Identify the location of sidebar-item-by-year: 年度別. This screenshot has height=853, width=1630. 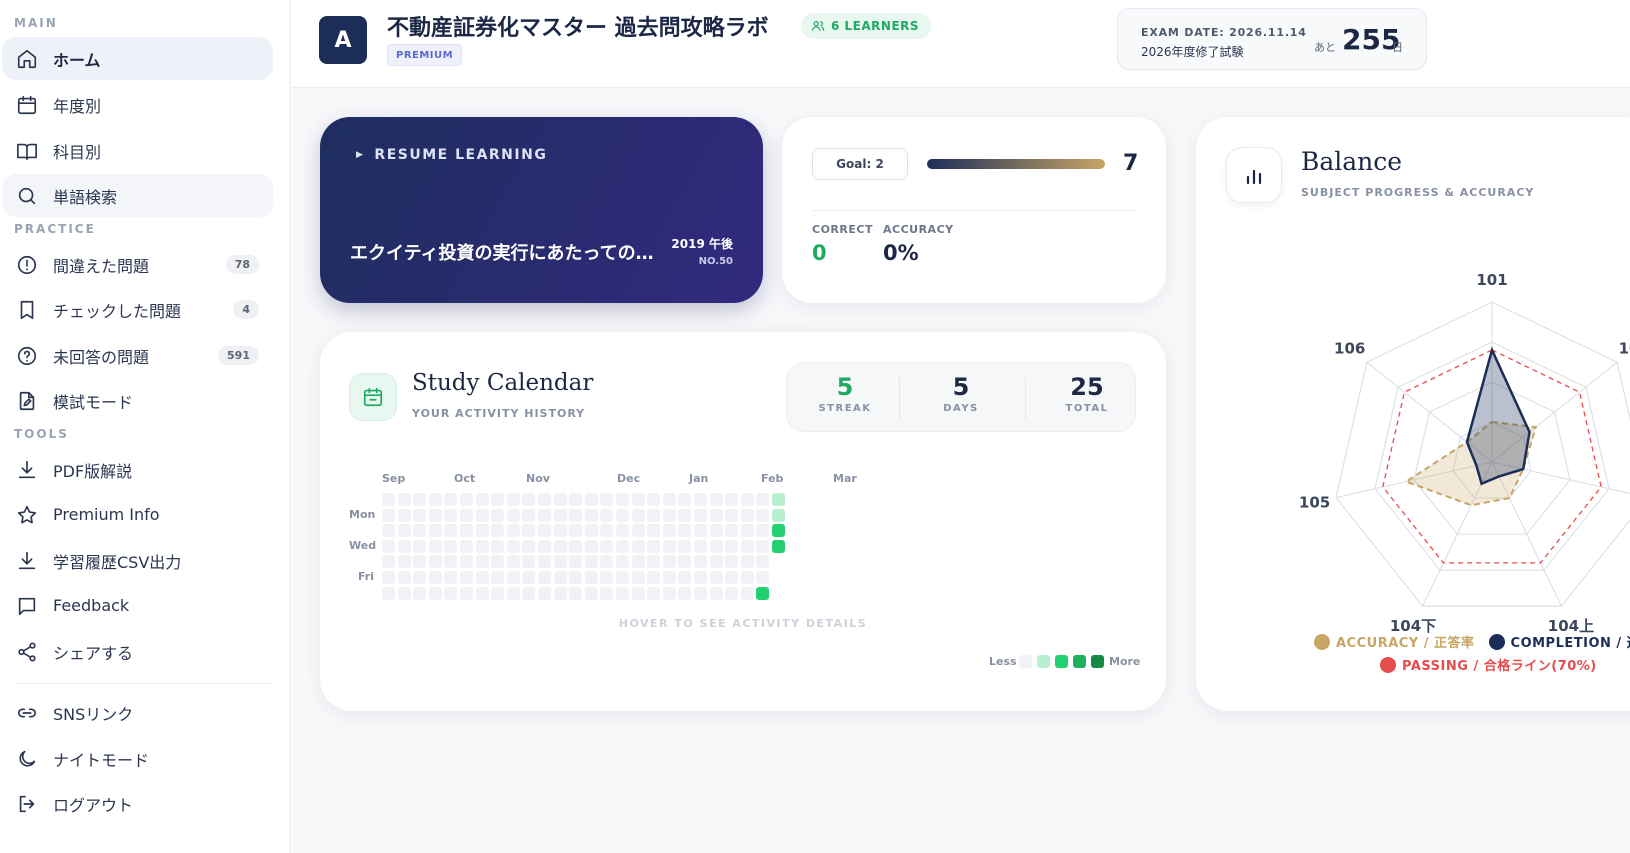
(137, 104).